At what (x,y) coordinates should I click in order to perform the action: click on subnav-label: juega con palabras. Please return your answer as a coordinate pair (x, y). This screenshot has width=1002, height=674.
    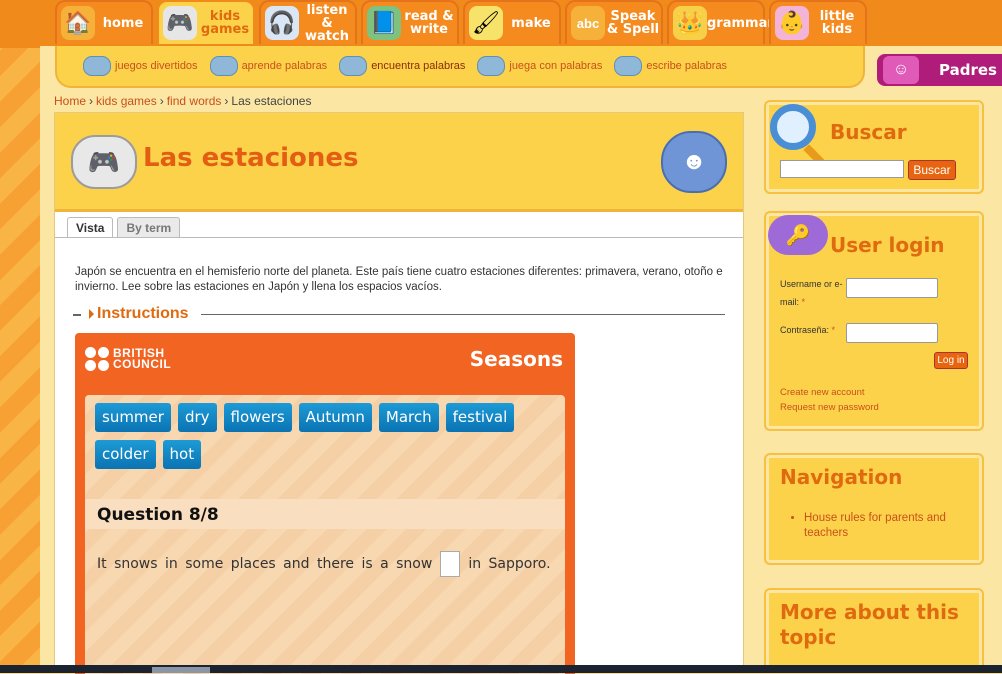
    Looking at the image, I should click on (556, 66).